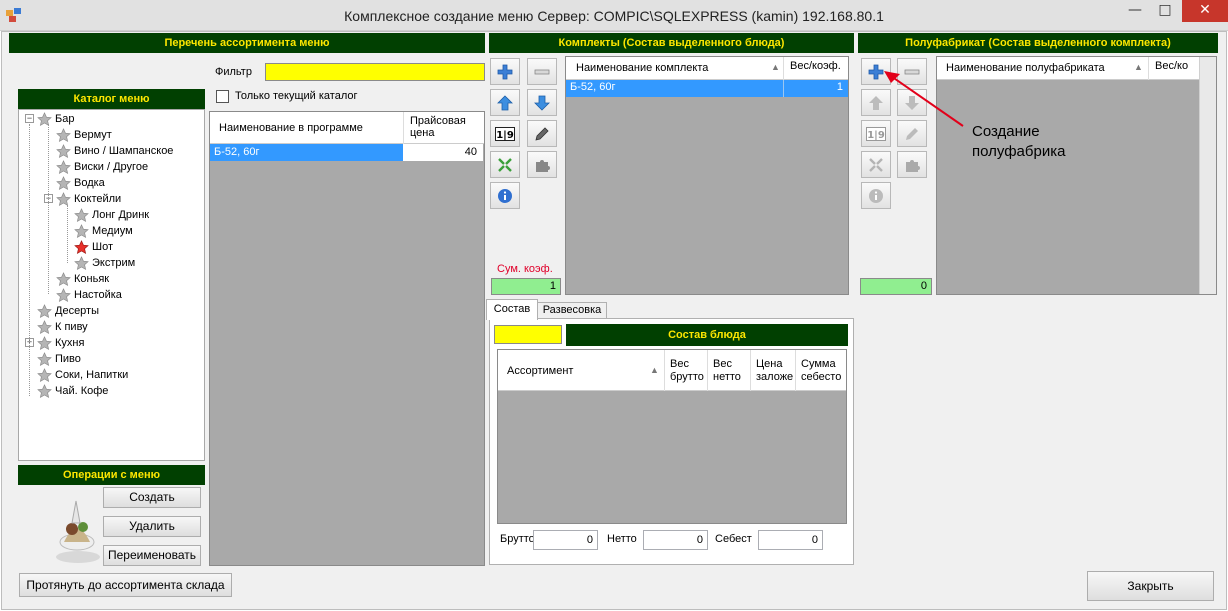  I want to click on kits-down-button, so click(542, 102).